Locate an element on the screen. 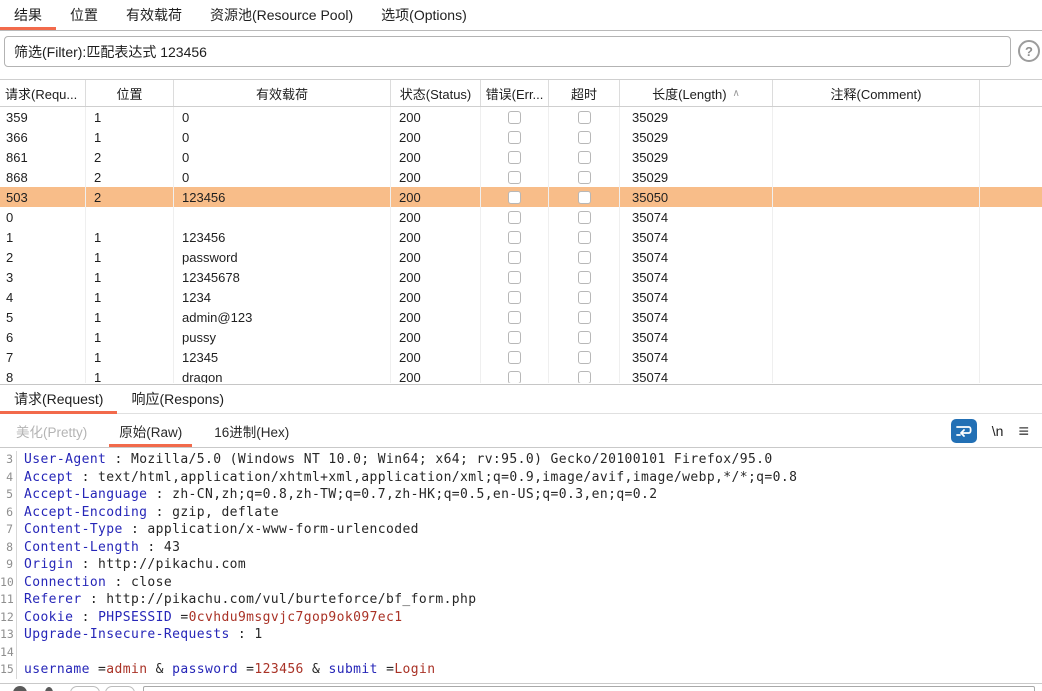 The image size is (1042, 691). column-header-comment: 注释(Comment) is located at coordinates (876, 93).